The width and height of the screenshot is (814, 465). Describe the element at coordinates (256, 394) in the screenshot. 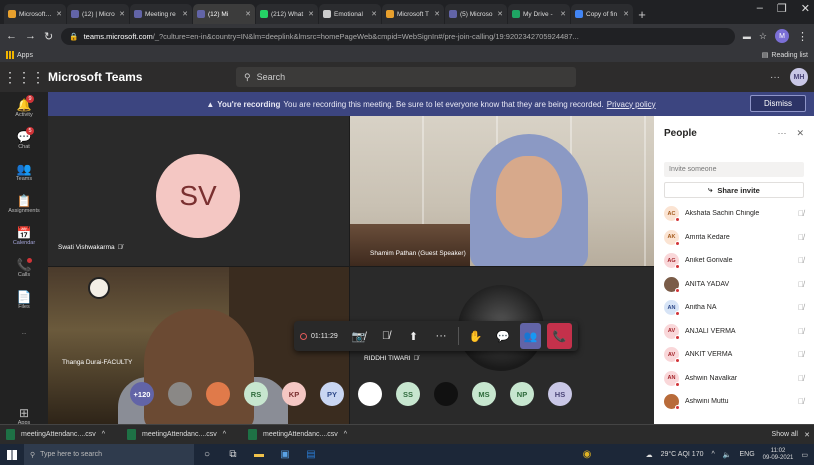

I see `participant-chip: RS` at that location.